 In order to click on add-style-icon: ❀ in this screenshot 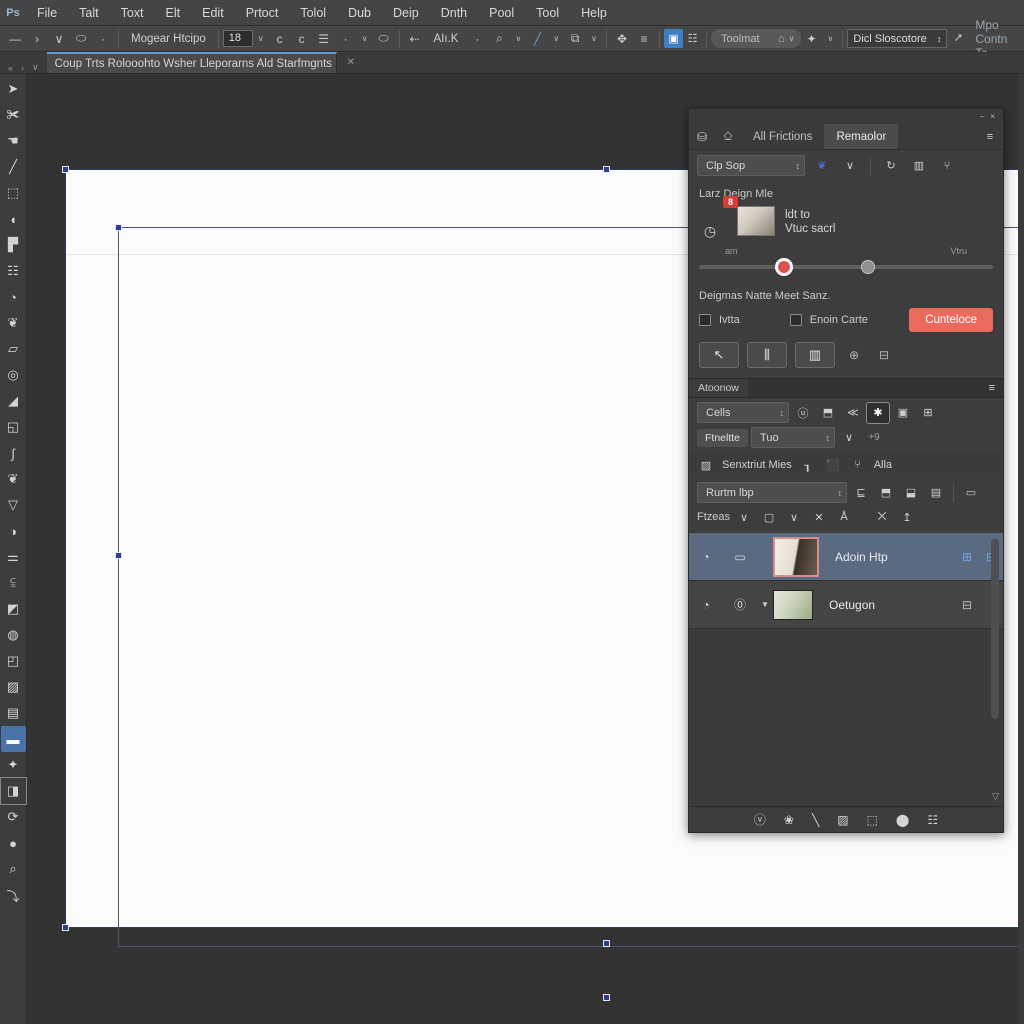, I will do `click(789, 820)`.